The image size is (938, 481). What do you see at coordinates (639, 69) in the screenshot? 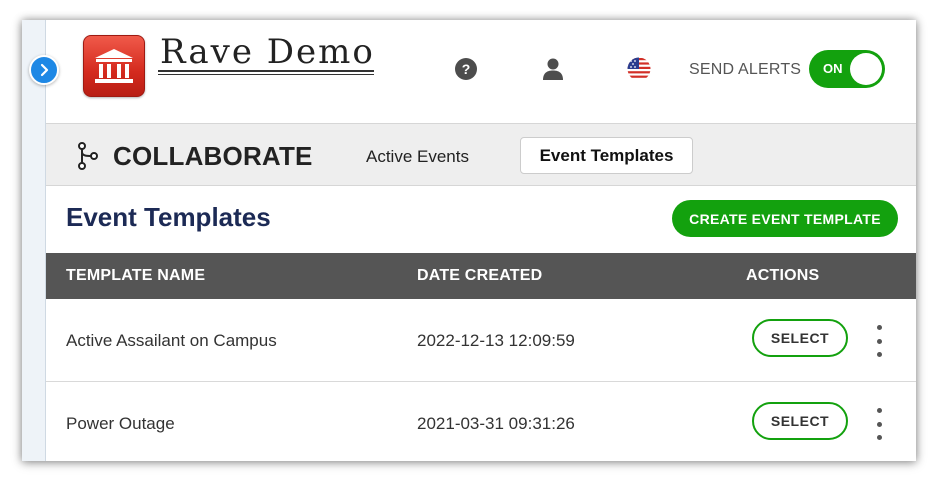
I see `us-flag-icon` at bounding box center [639, 69].